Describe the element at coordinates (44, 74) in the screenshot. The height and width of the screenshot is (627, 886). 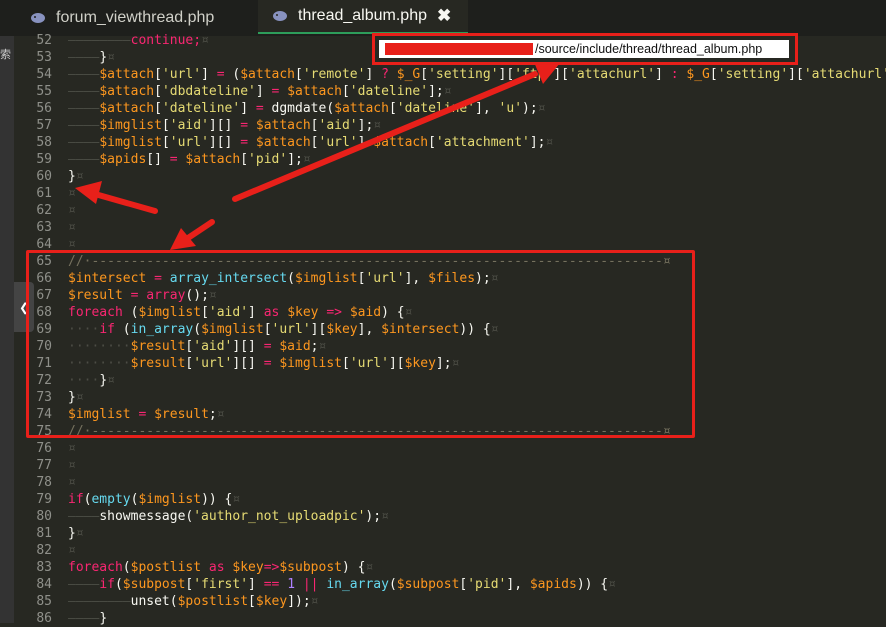
I see `line-number: 54` at that location.